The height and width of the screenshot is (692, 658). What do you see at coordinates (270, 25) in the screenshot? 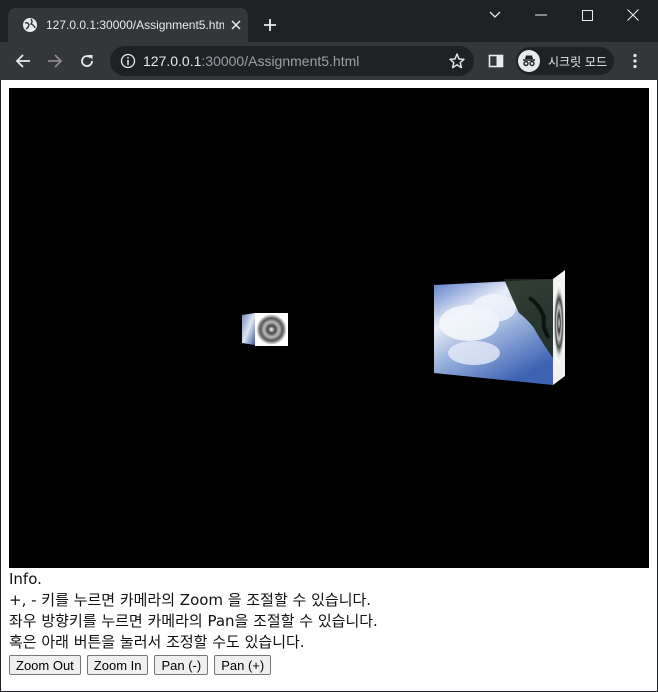
I see `new-tab-icon` at bounding box center [270, 25].